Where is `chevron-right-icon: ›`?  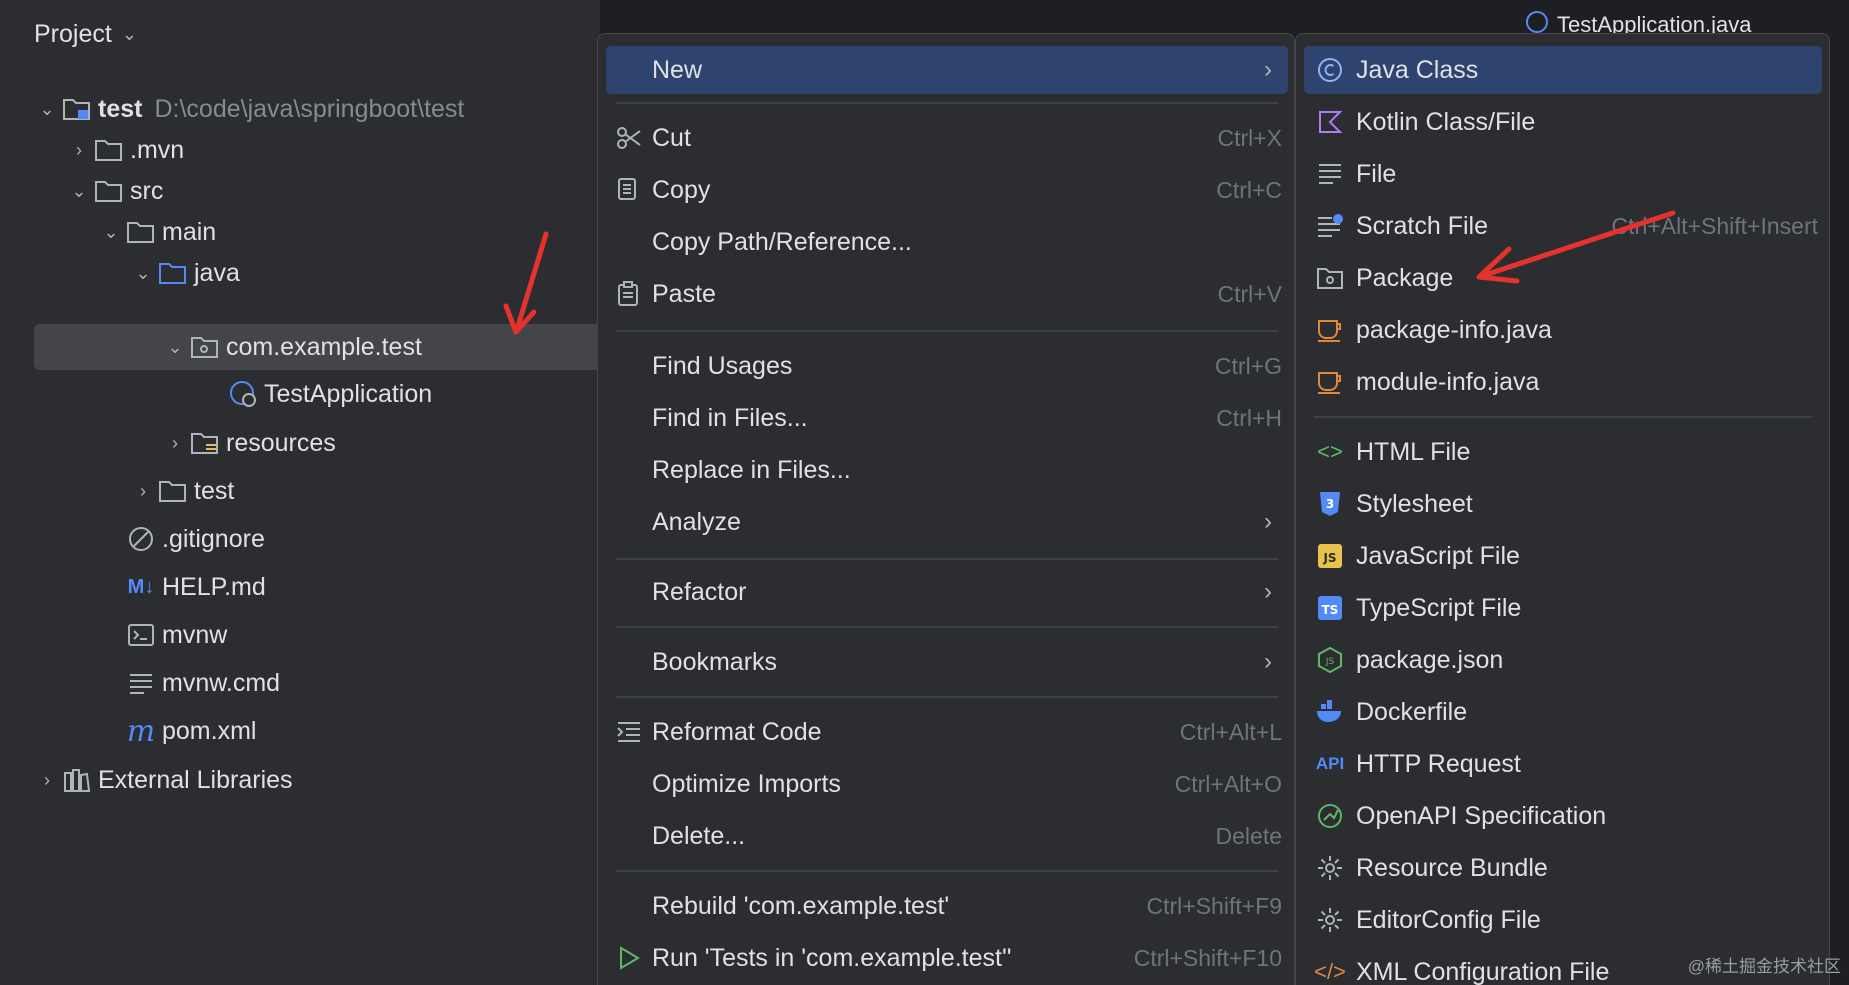 chevron-right-icon: › is located at coordinates (1268, 591).